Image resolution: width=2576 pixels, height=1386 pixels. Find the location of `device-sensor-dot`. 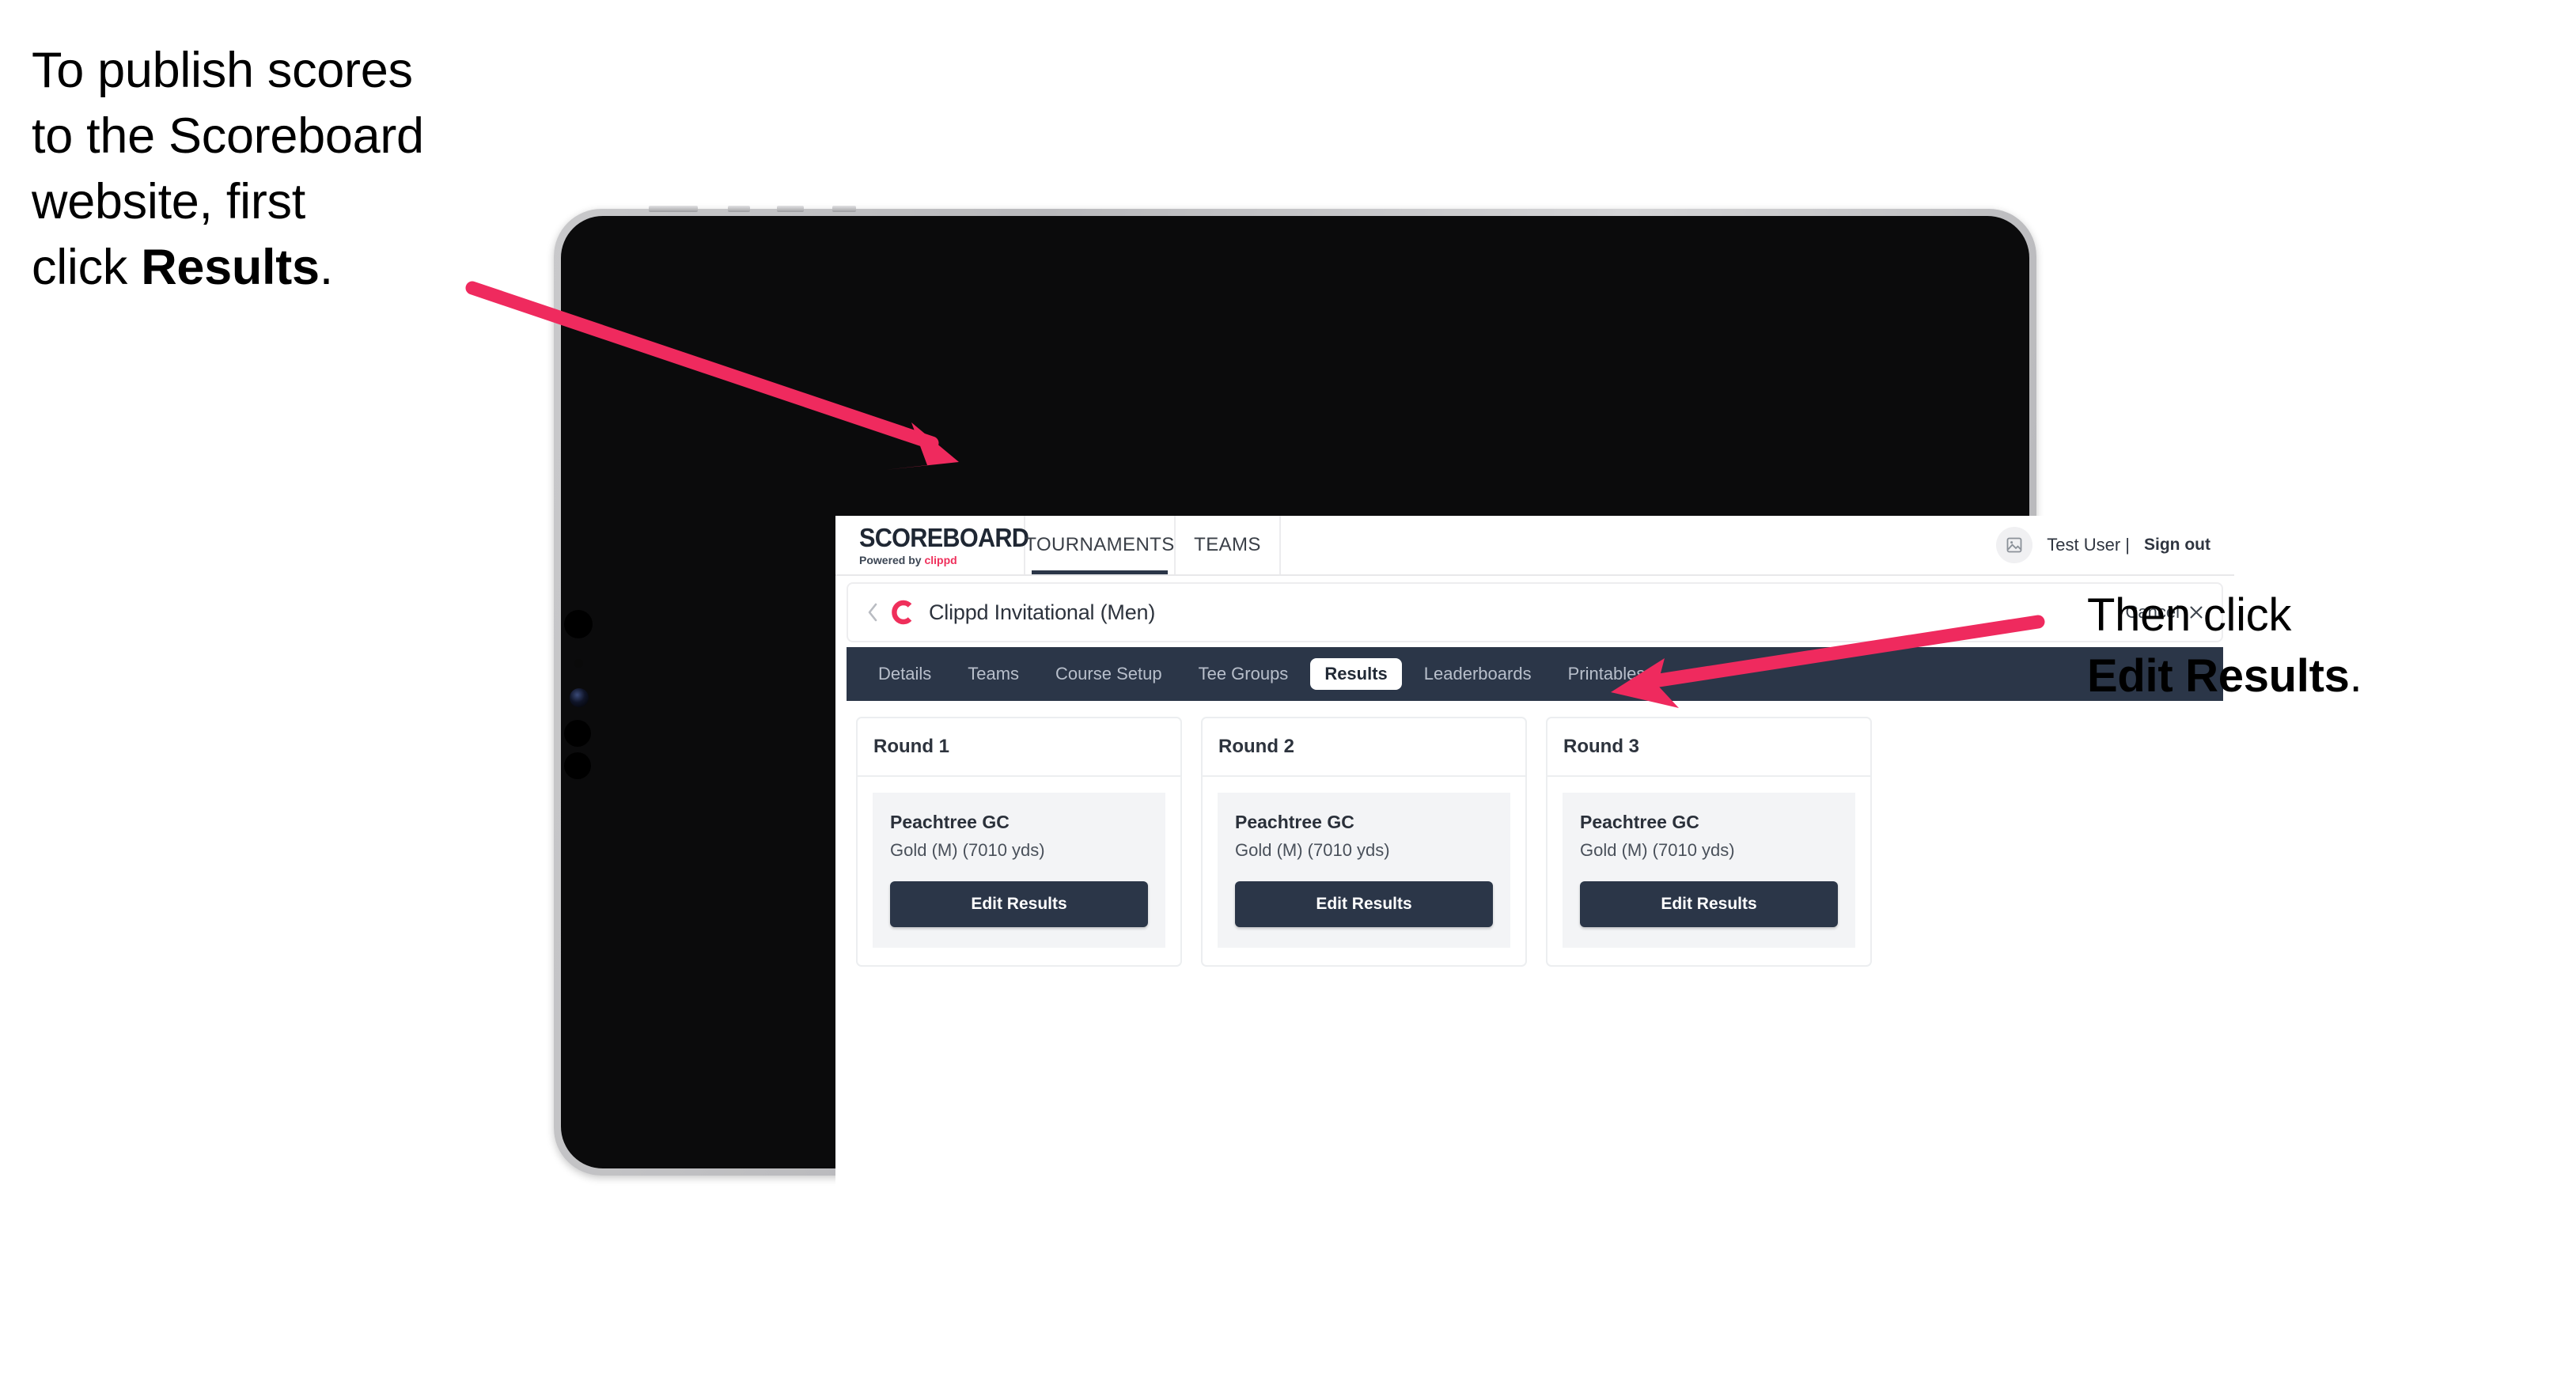

device-sensor-dot is located at coordinates (578, 663).